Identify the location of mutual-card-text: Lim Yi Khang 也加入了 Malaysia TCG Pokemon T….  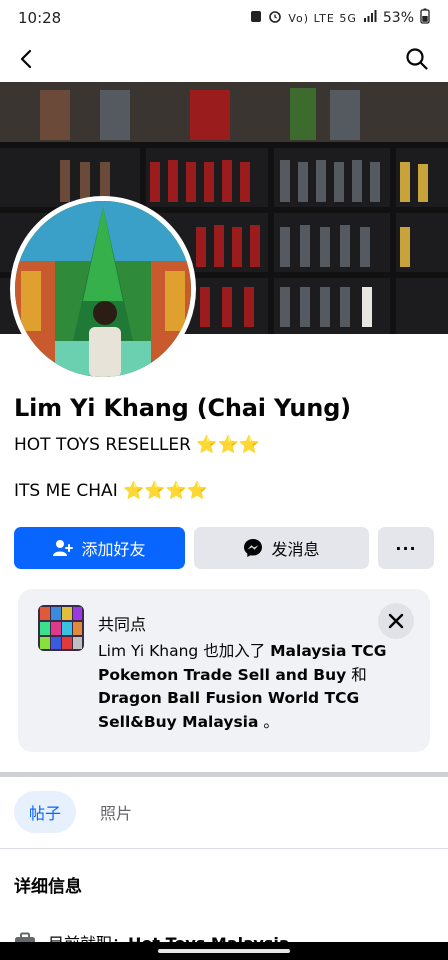
(243, 687).